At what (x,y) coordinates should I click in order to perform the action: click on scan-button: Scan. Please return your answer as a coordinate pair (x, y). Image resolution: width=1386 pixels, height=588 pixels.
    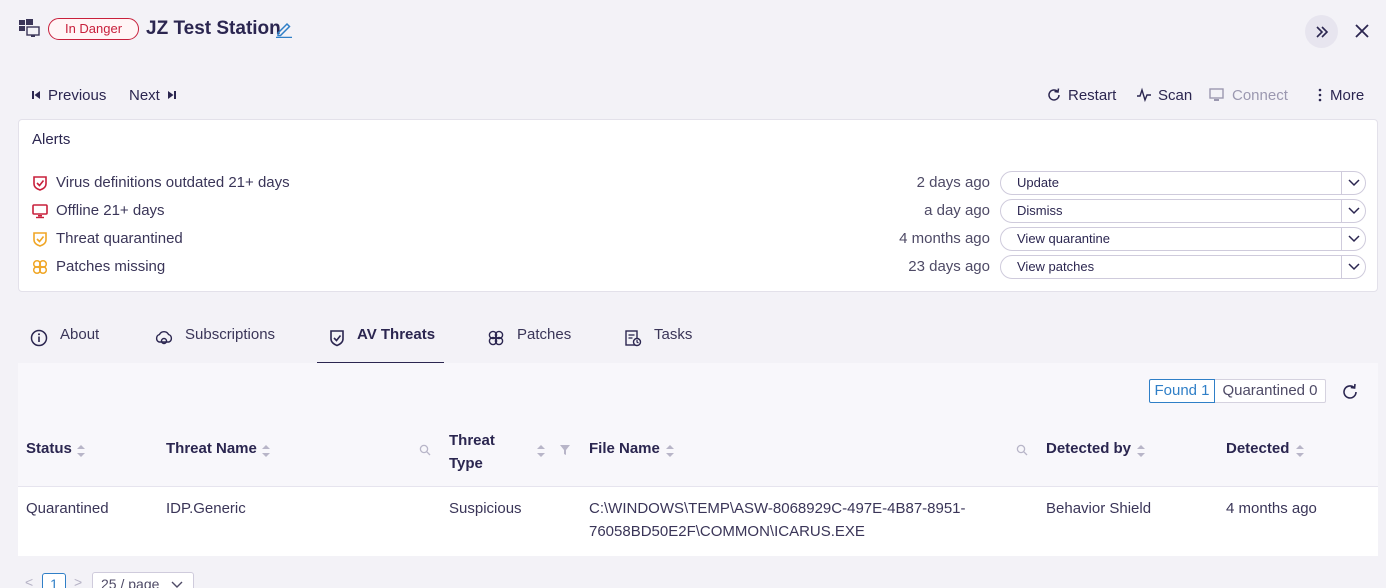
    Looking at the image, I should click on (1161, 95).